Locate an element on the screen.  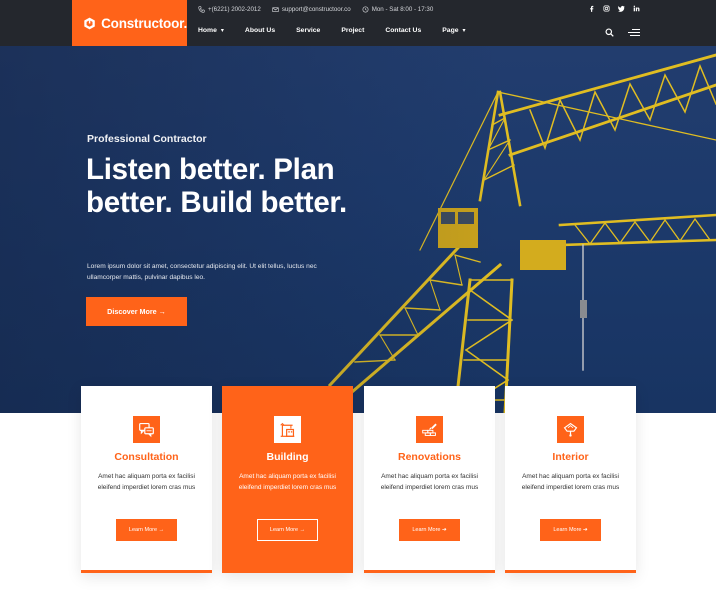
brand-name: Constructoor. is located at coordinates (144, 23).